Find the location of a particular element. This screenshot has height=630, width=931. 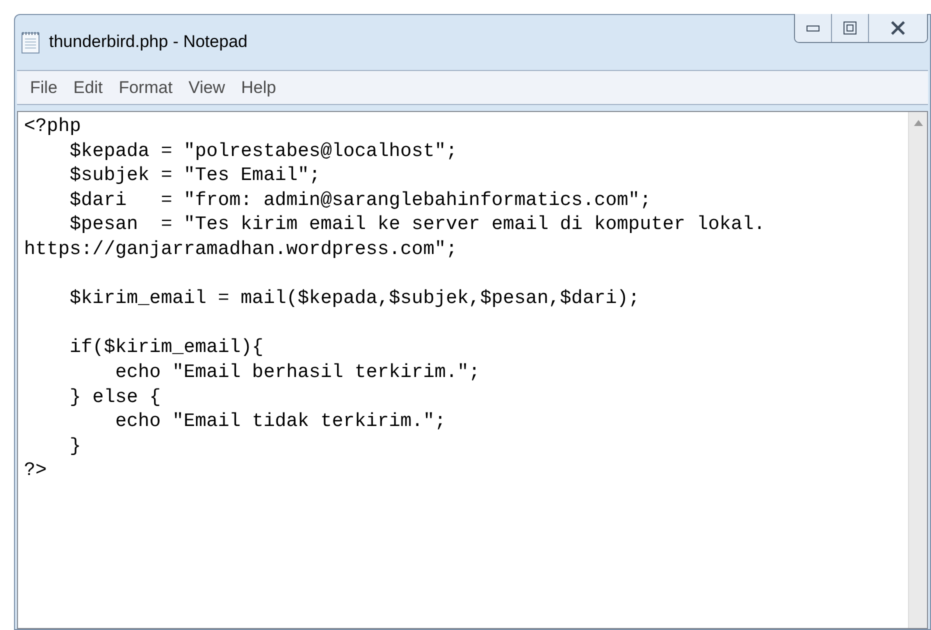

scrollbar is located at coordinates (917, 370).